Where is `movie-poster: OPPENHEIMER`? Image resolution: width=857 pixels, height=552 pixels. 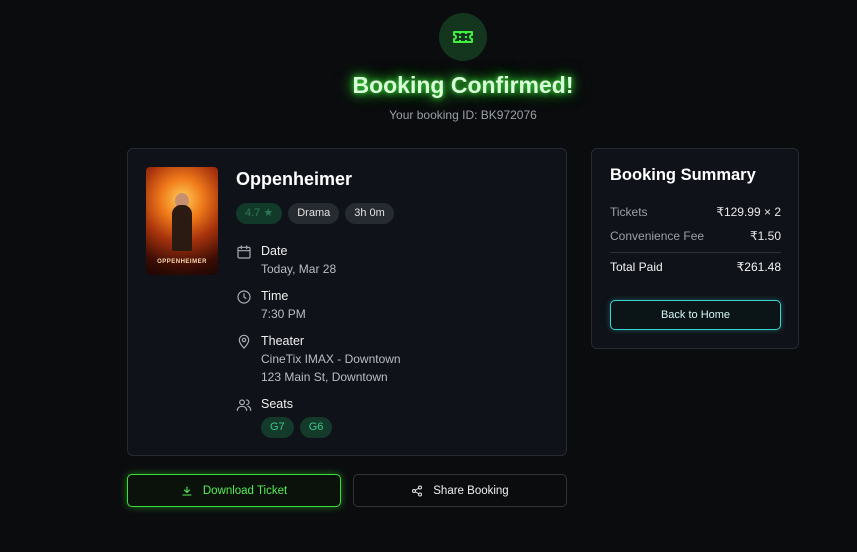 movie-poster: OPPENHEIMER is located at coordinates (182, 221).